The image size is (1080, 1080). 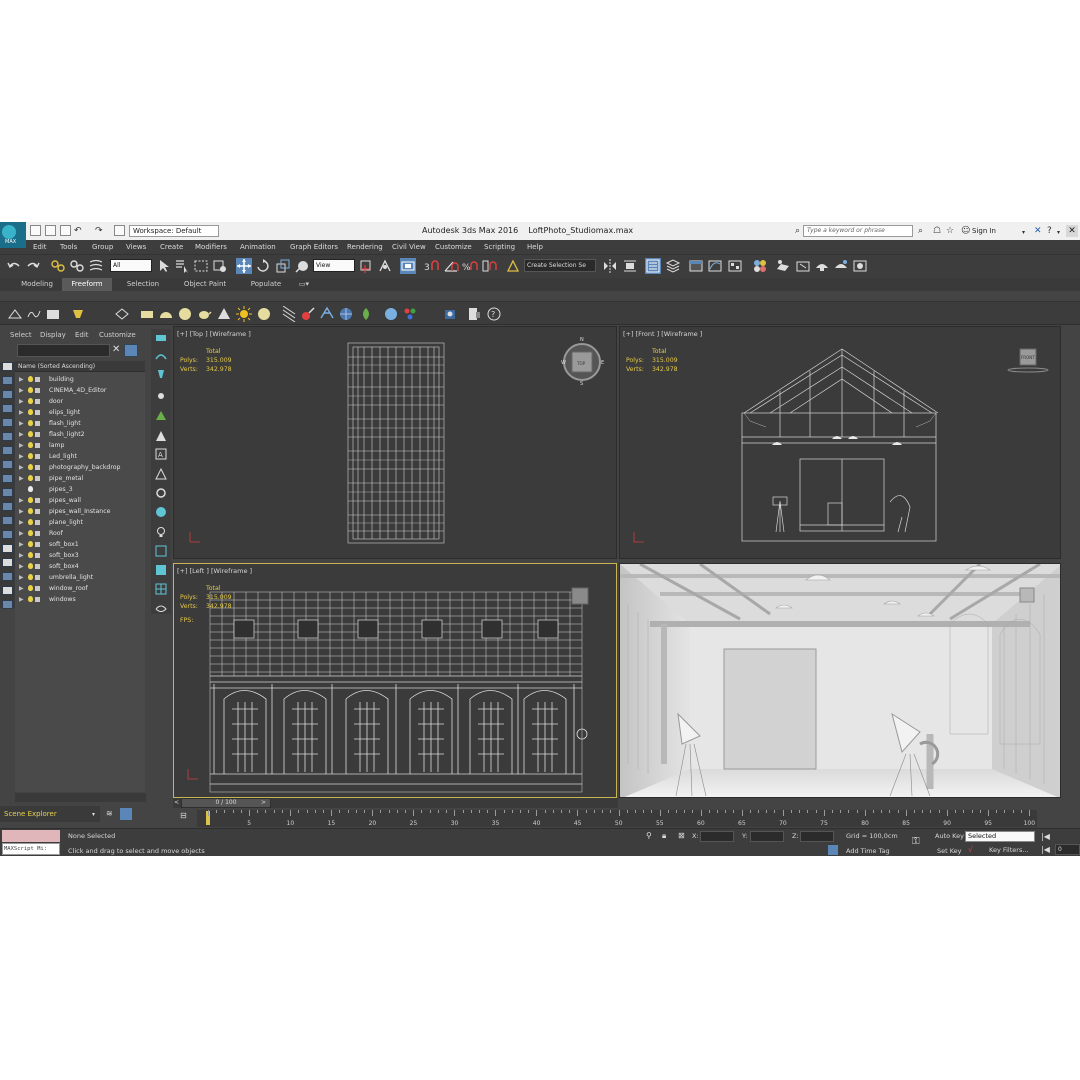 What do you see at coordinates (673, 266) in the screenshot?
I see `toggle-layer-explorer-icon` at bounding box center [673, 266].